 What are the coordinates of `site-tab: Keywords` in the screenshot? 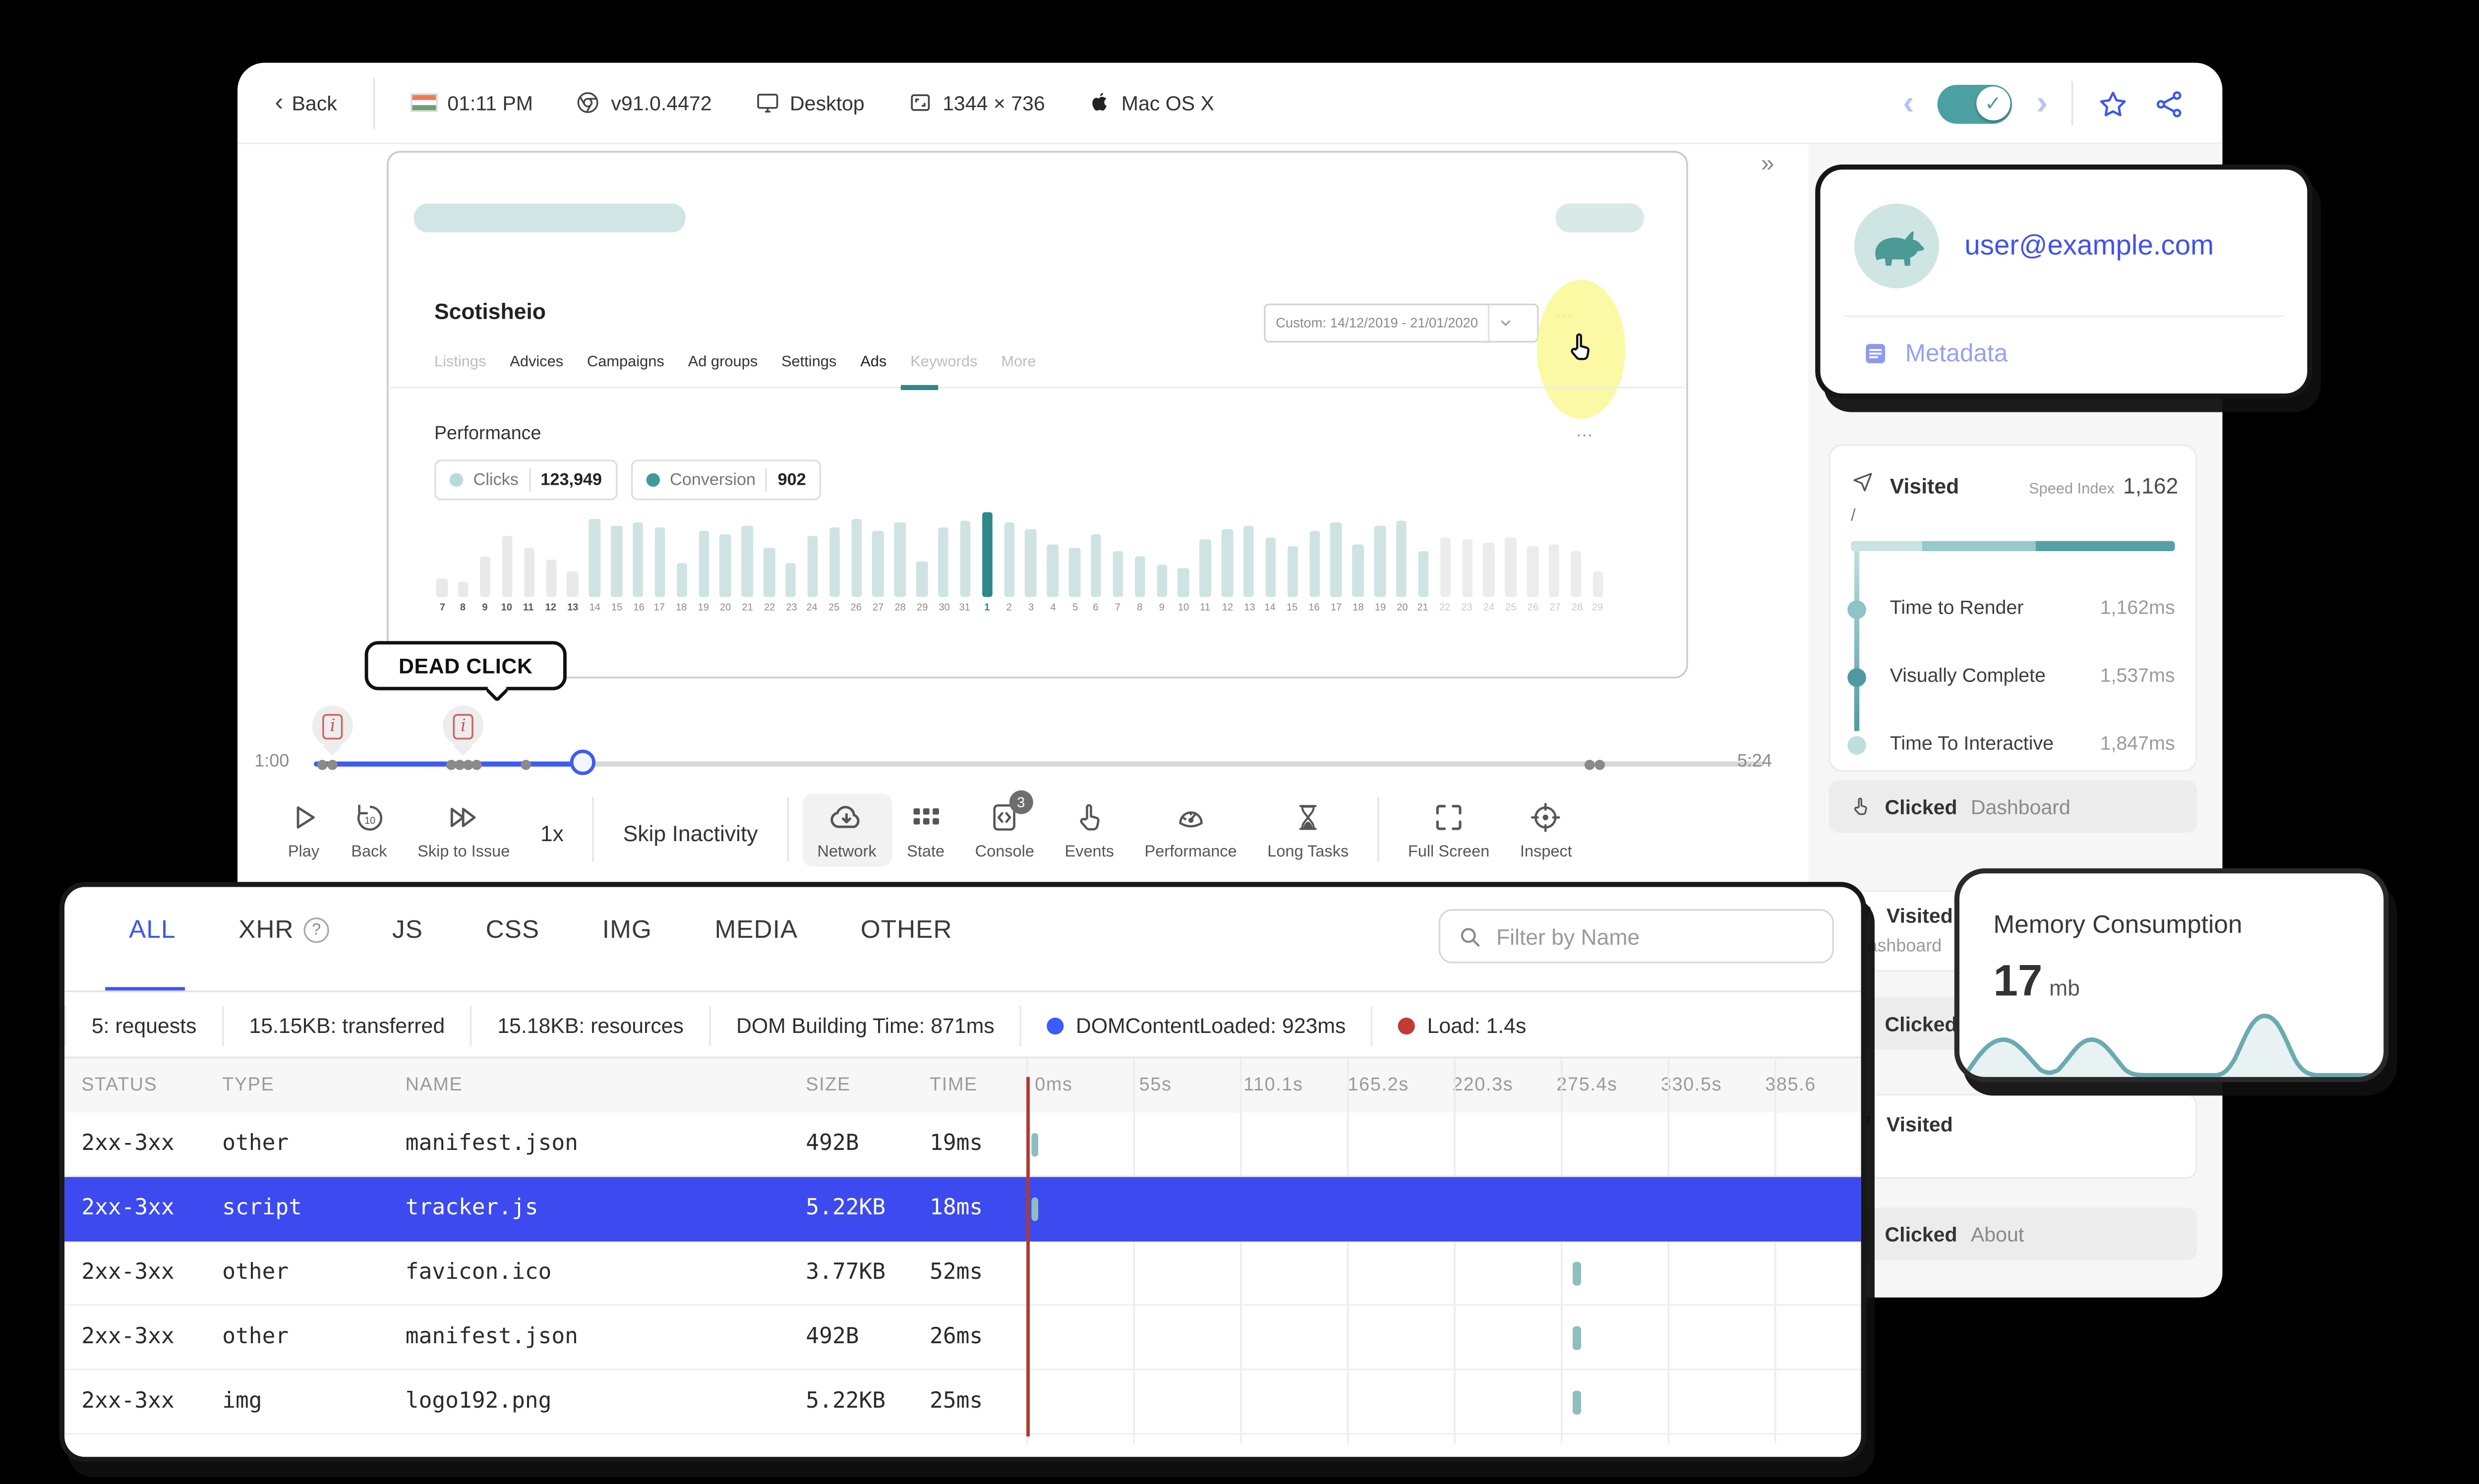 It's located at (943, 361).